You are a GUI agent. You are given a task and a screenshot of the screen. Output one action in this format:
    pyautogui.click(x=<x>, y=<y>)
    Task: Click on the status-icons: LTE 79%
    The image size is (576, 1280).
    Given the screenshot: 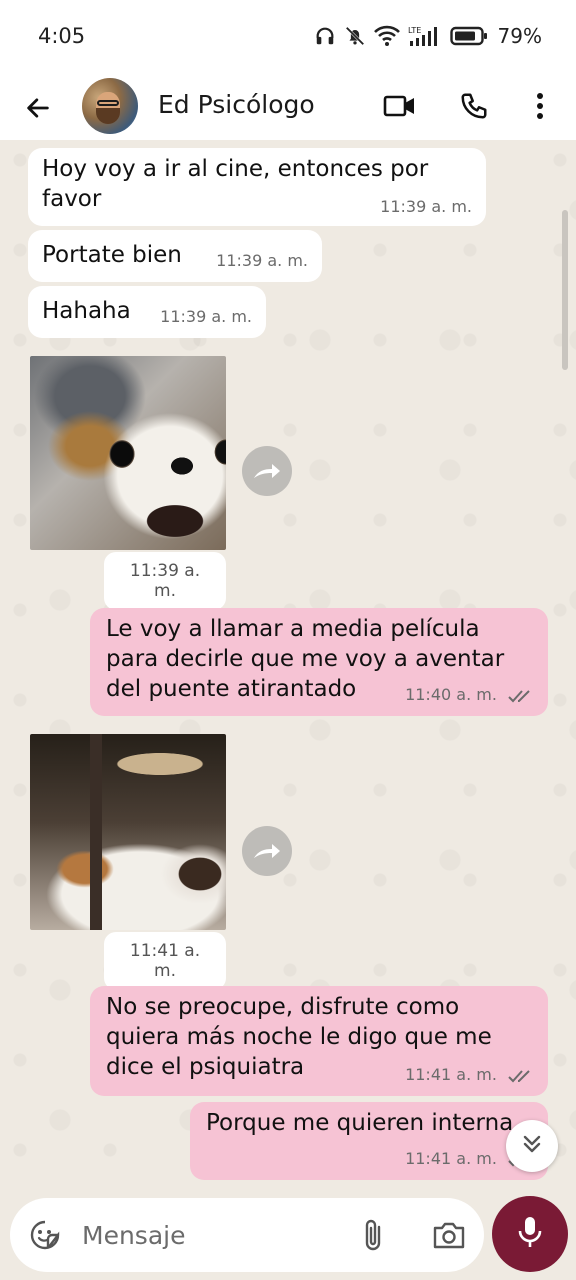 What is the action you would take?
    pyautogui.click(x=428, y=36)
    